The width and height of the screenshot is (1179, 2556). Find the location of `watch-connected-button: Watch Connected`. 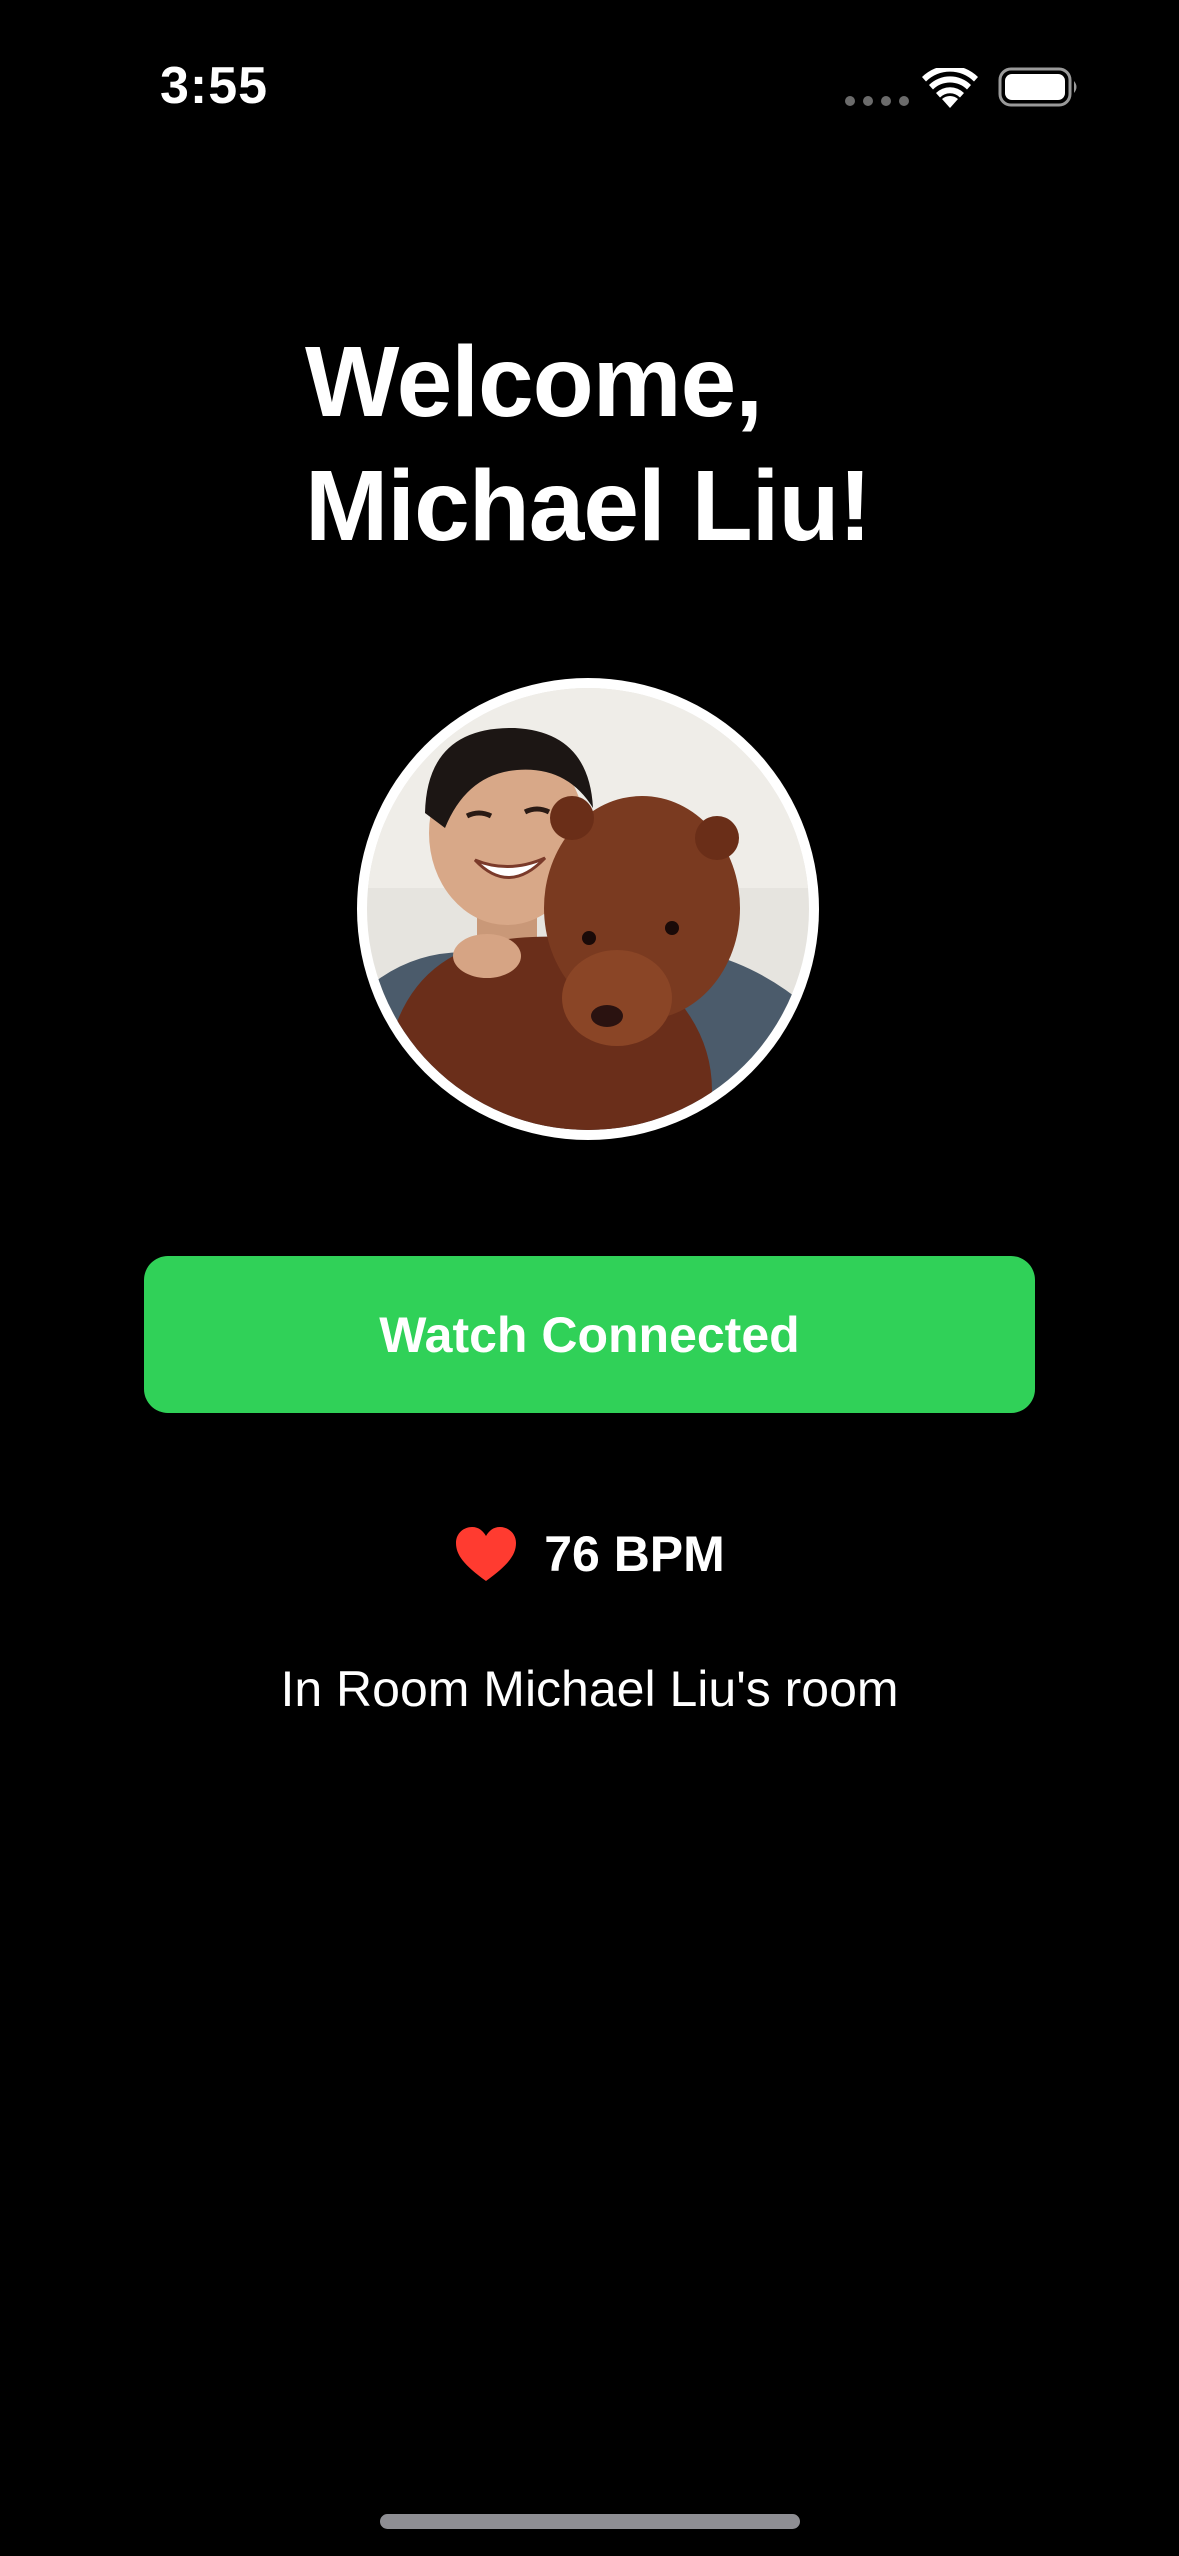

watch-connected-button: Watch Connected is located at coordinates (589, 1334).